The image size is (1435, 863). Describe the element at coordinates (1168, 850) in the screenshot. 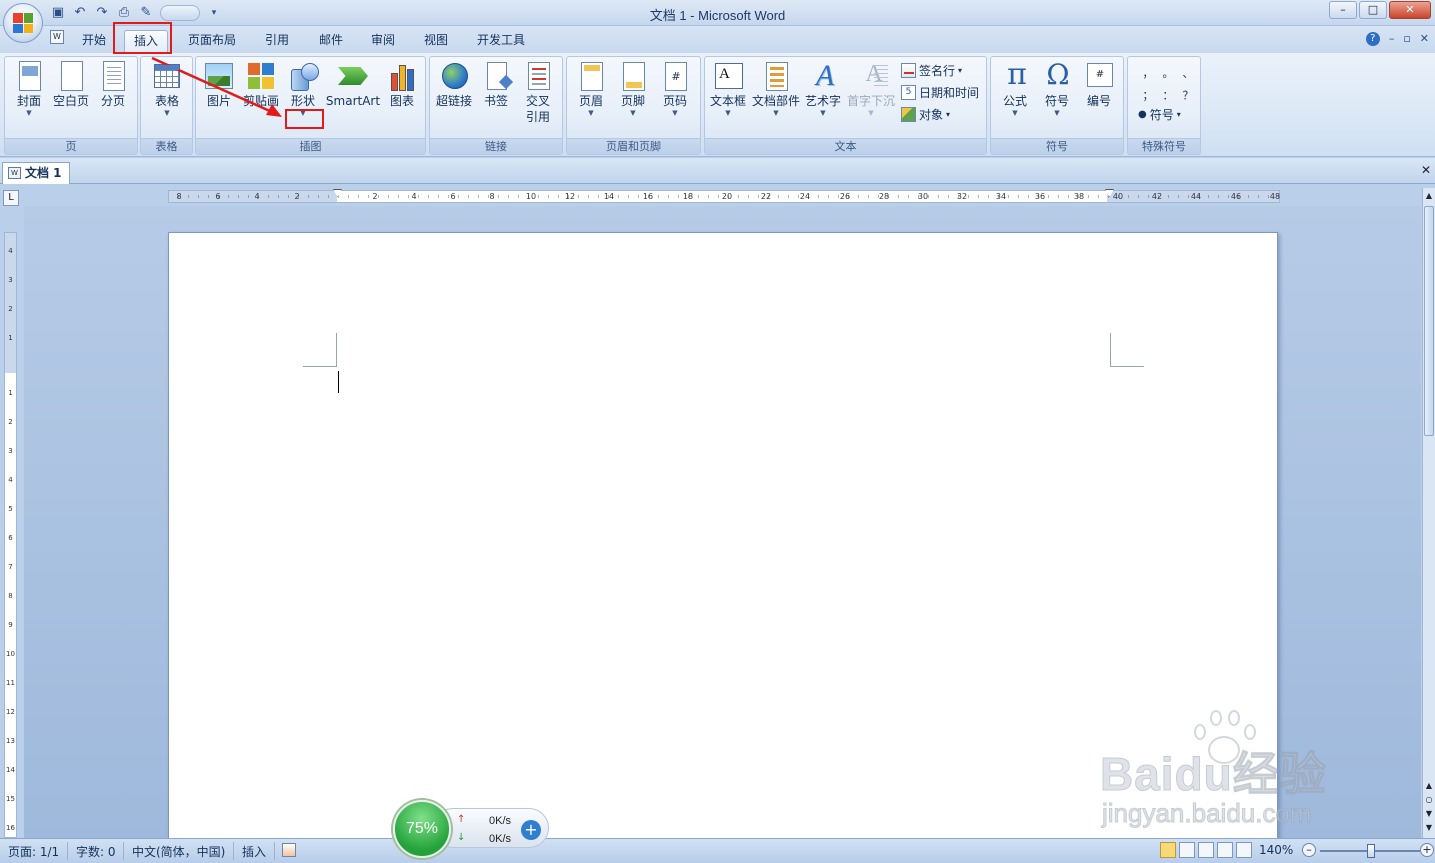

I see `print-layout-icon` at that location.